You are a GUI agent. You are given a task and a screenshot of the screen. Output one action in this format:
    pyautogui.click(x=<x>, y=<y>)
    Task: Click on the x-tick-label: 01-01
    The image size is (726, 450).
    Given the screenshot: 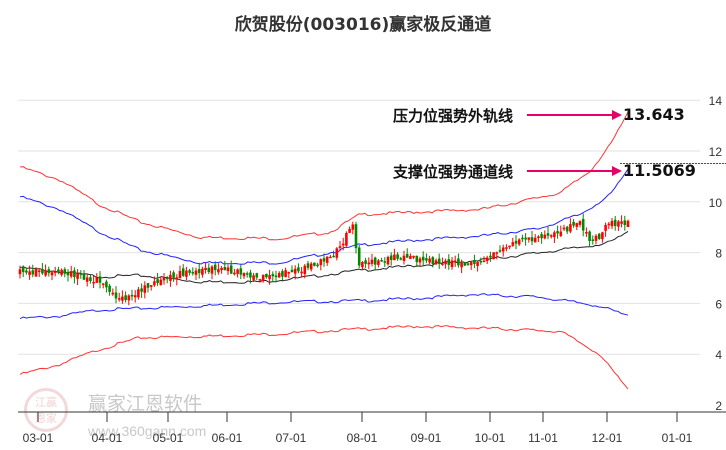 What is the action you would take?
    pyautogui.click(x=677, y=438)
    